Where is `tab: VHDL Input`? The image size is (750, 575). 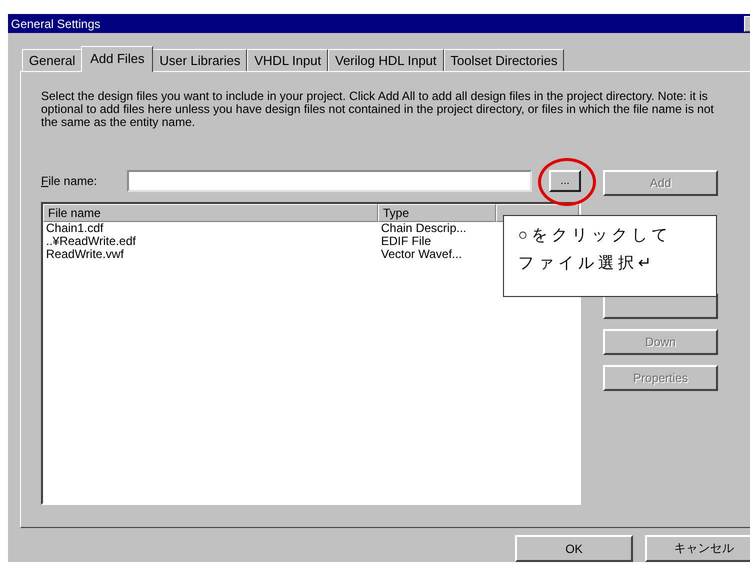 tab: VHDL Input is located at coordinates (287, 60).